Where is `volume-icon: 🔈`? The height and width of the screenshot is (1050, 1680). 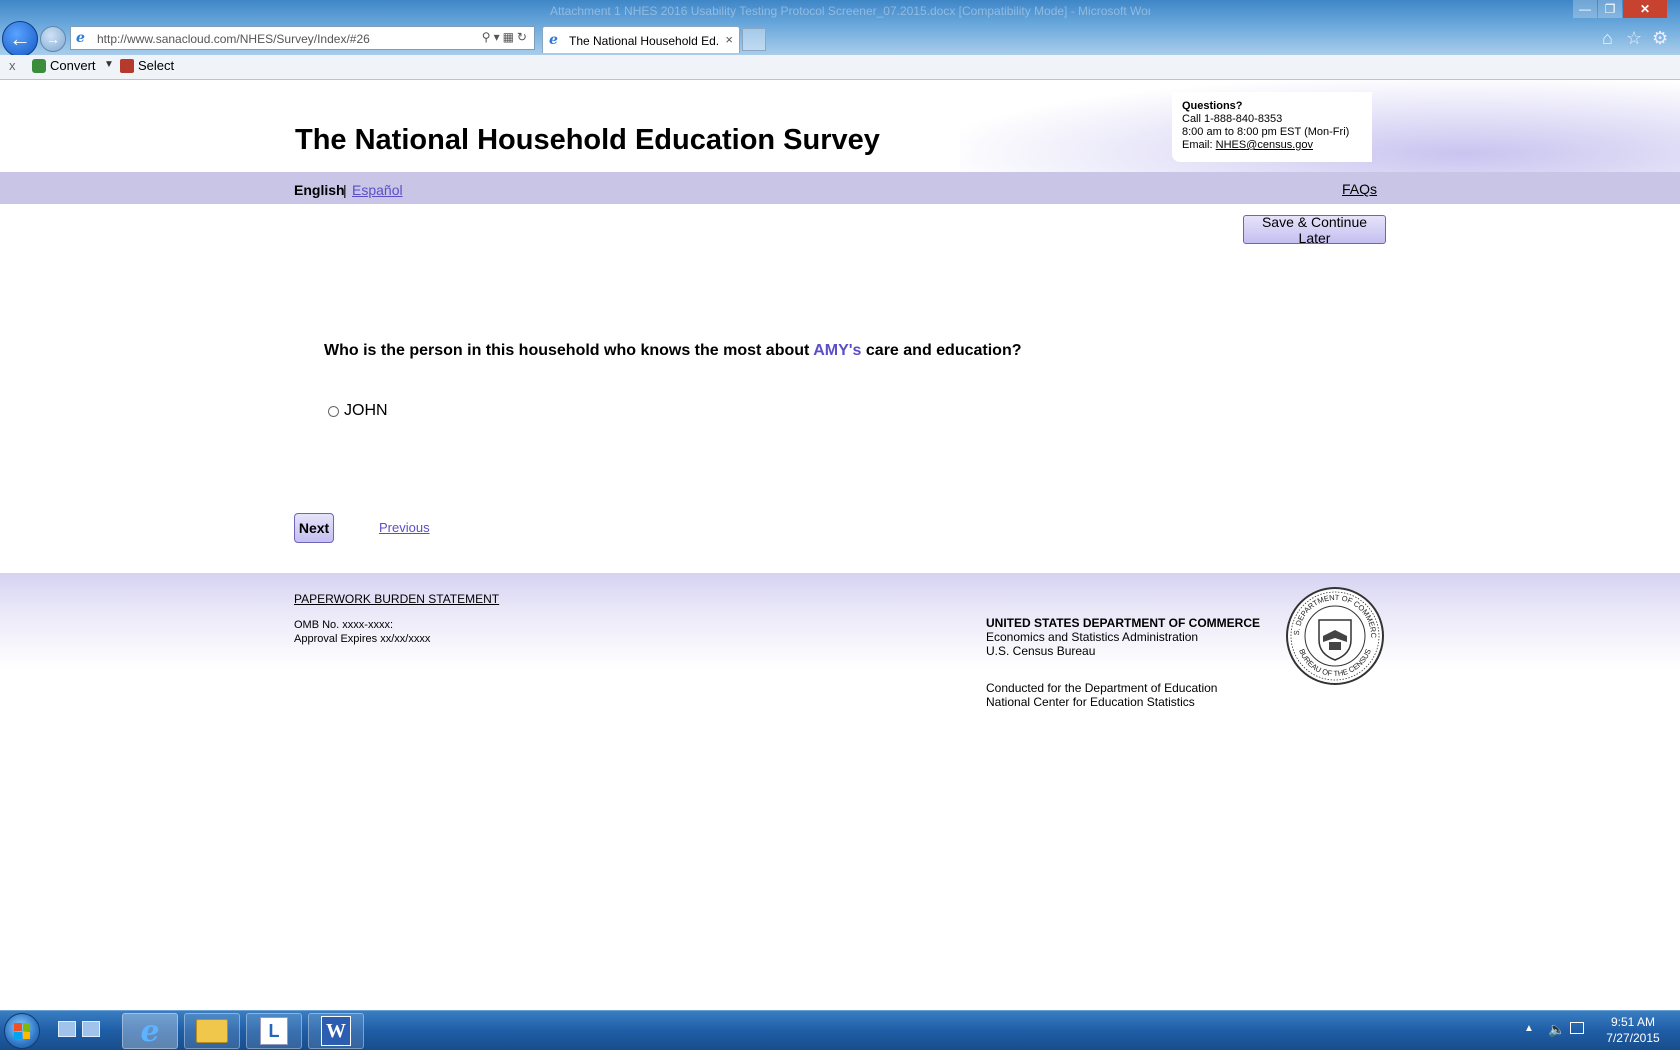 volume-icon: 🔈 is located at coordinates (1556, 1029).